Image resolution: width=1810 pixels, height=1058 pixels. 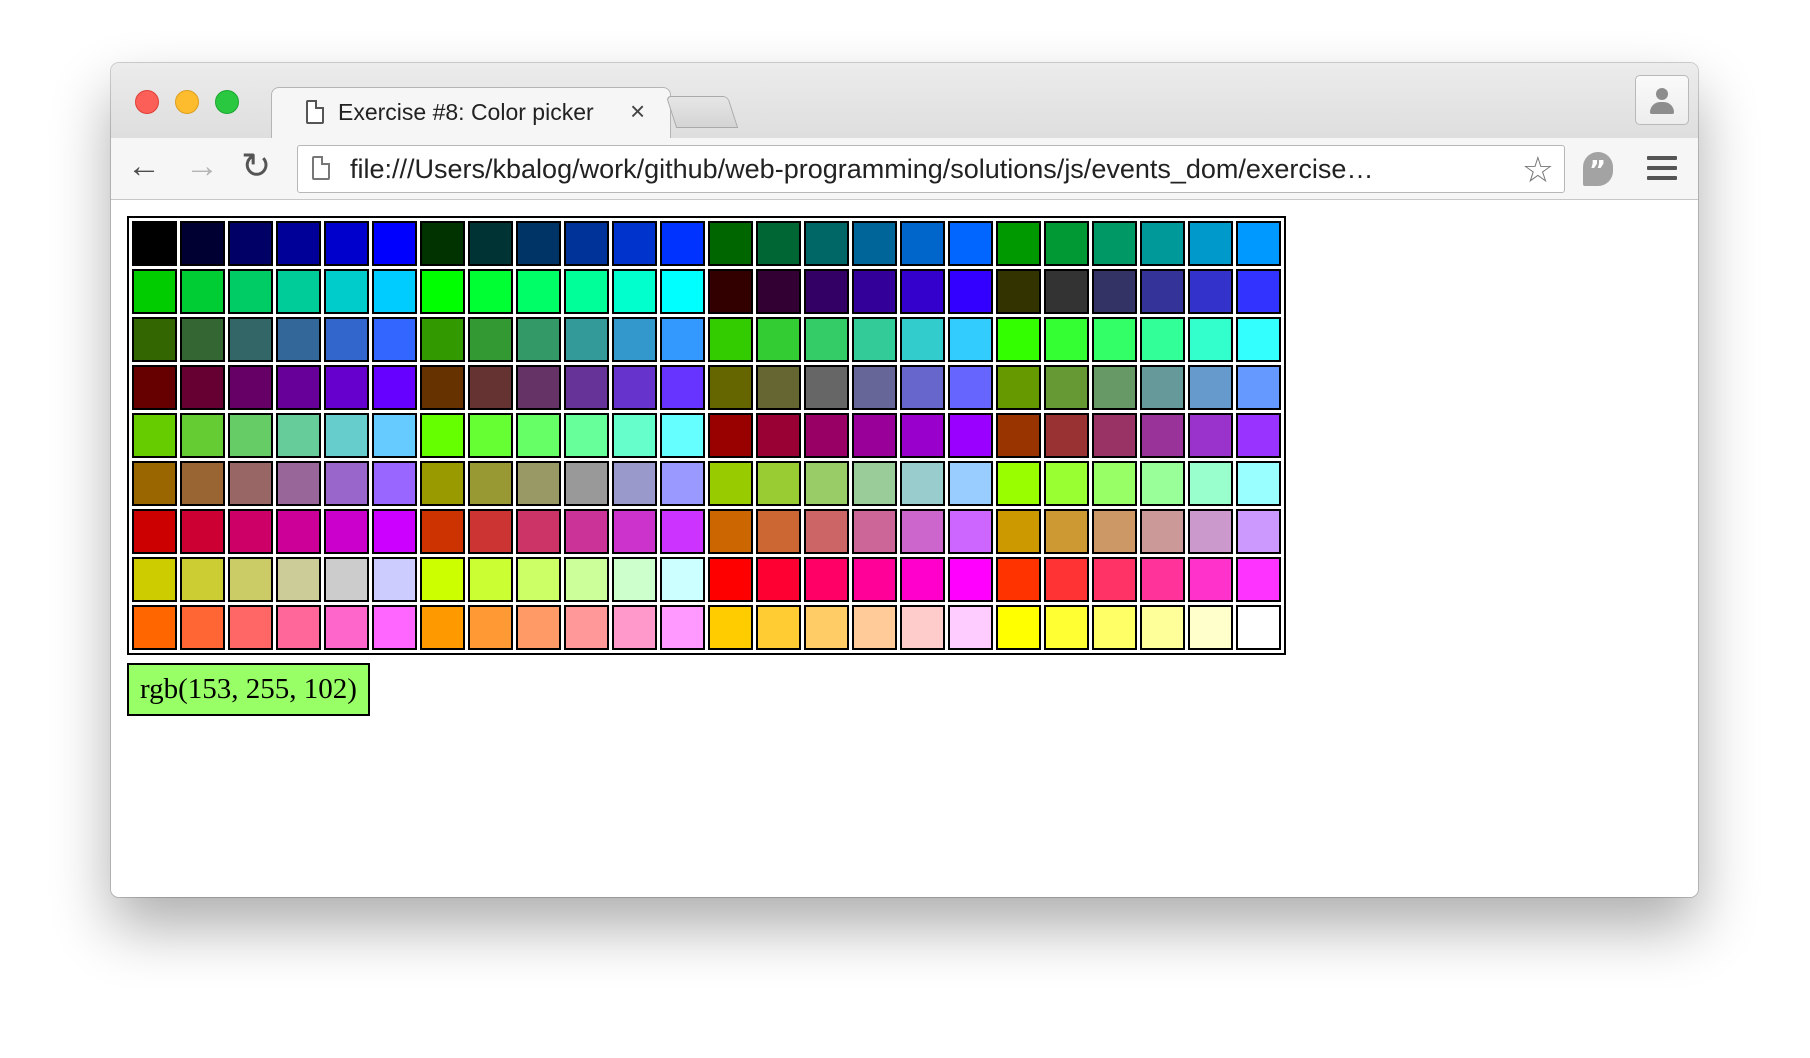 What do you see at coordinates (702, 112) in the screenshot?
I see `new-tab-button` at bounding box center [702, 112].